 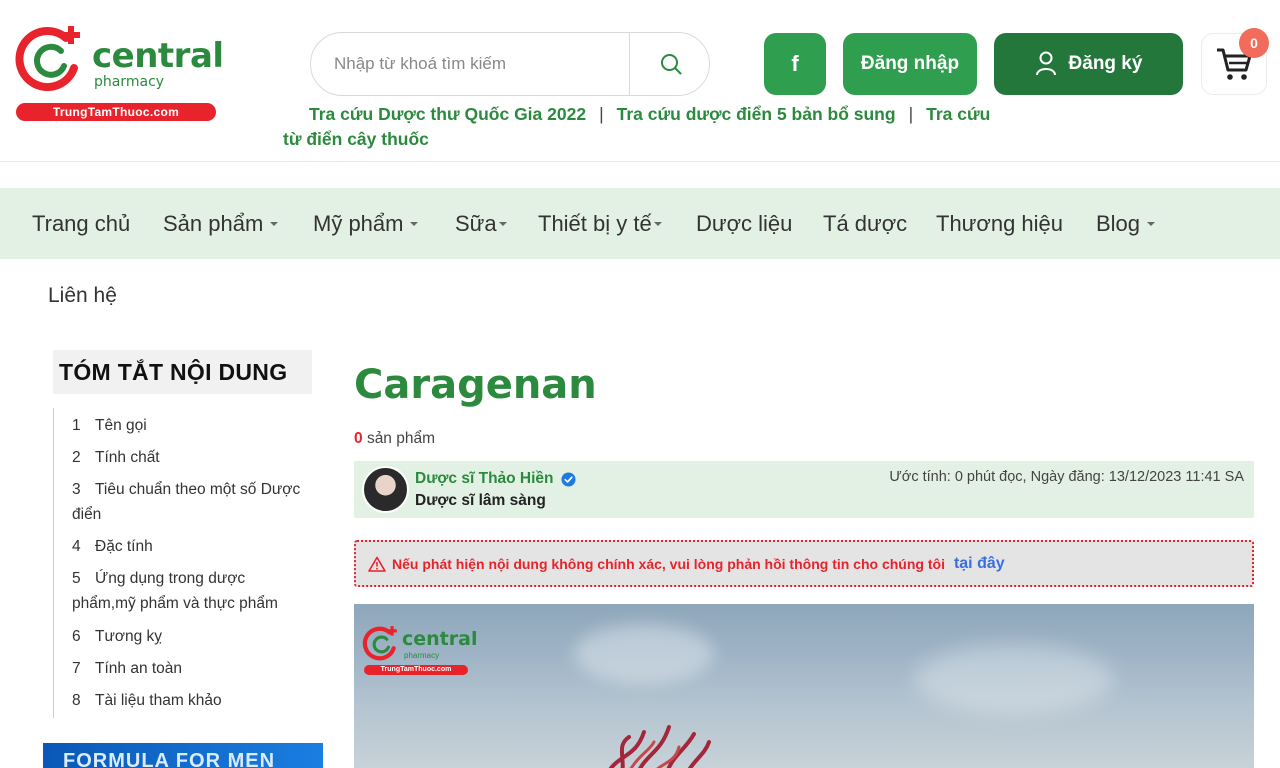 What do you see at coordinates (186, 502) in the screenshot?
I see `toc-label: Tiêu chuẩn theo một số Dược điển` at bounding box center [186, 502].